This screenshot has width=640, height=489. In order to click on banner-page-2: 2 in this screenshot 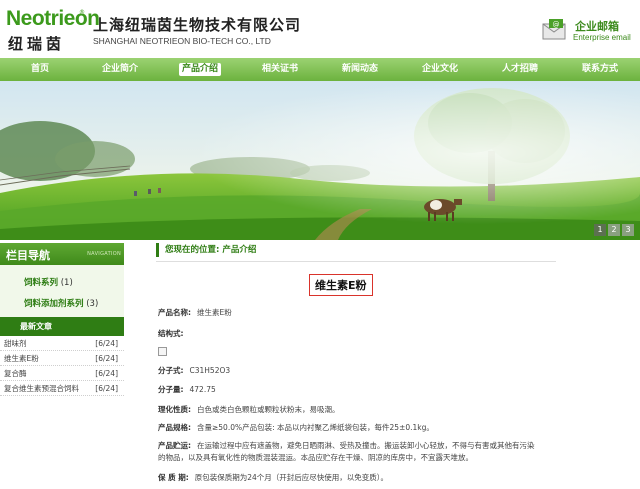, I will do `click(614, 230)`.